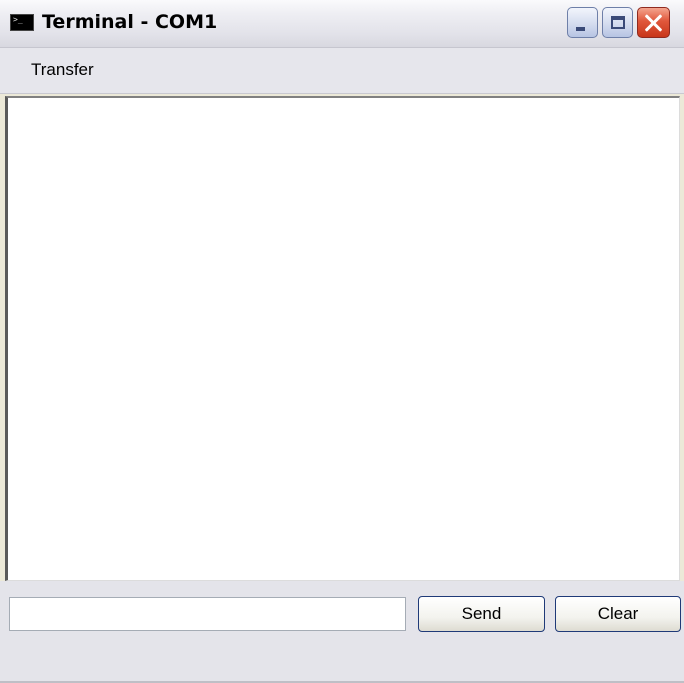 This screenshot has width=684, height=683. I want to click on title-bar: >_ Terminal - COM1, so click(342, 24).